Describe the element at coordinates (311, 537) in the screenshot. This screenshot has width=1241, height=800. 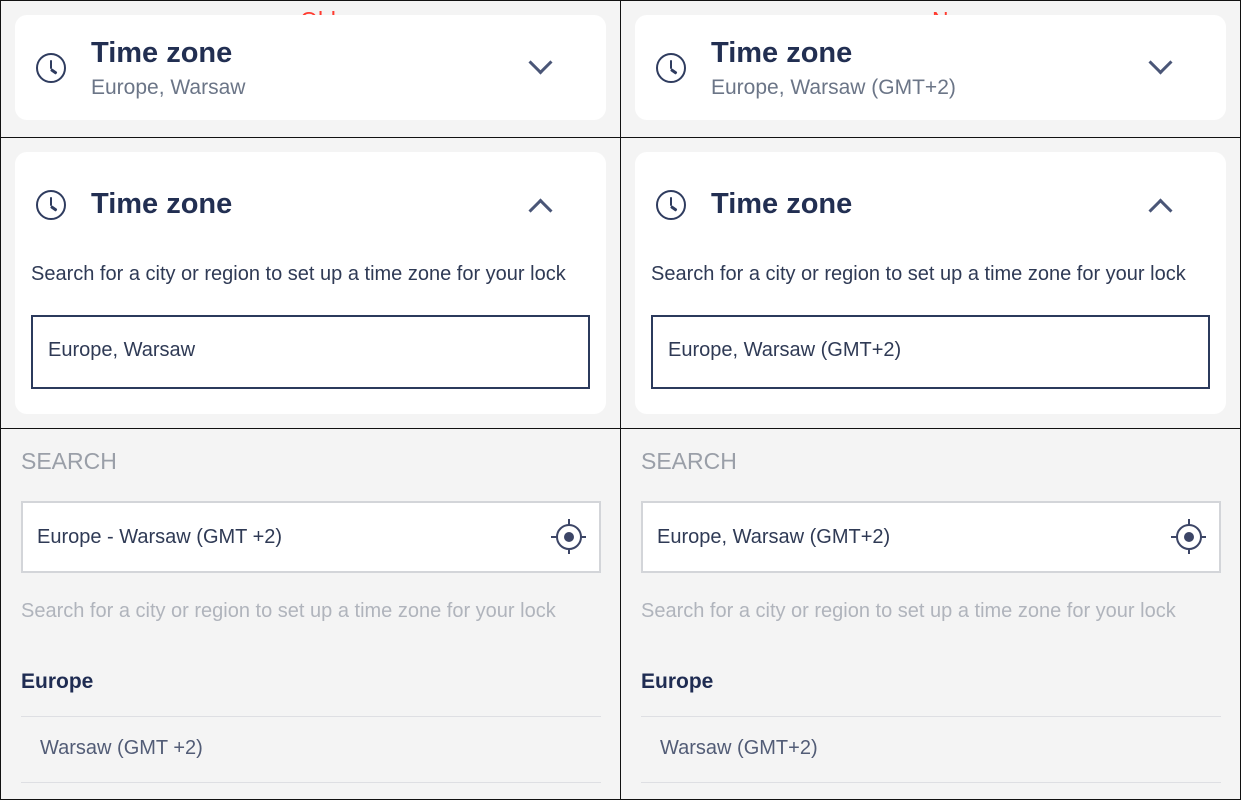
I see `old-search-input: Europe - Warsaw (GMT +2)` at that location.